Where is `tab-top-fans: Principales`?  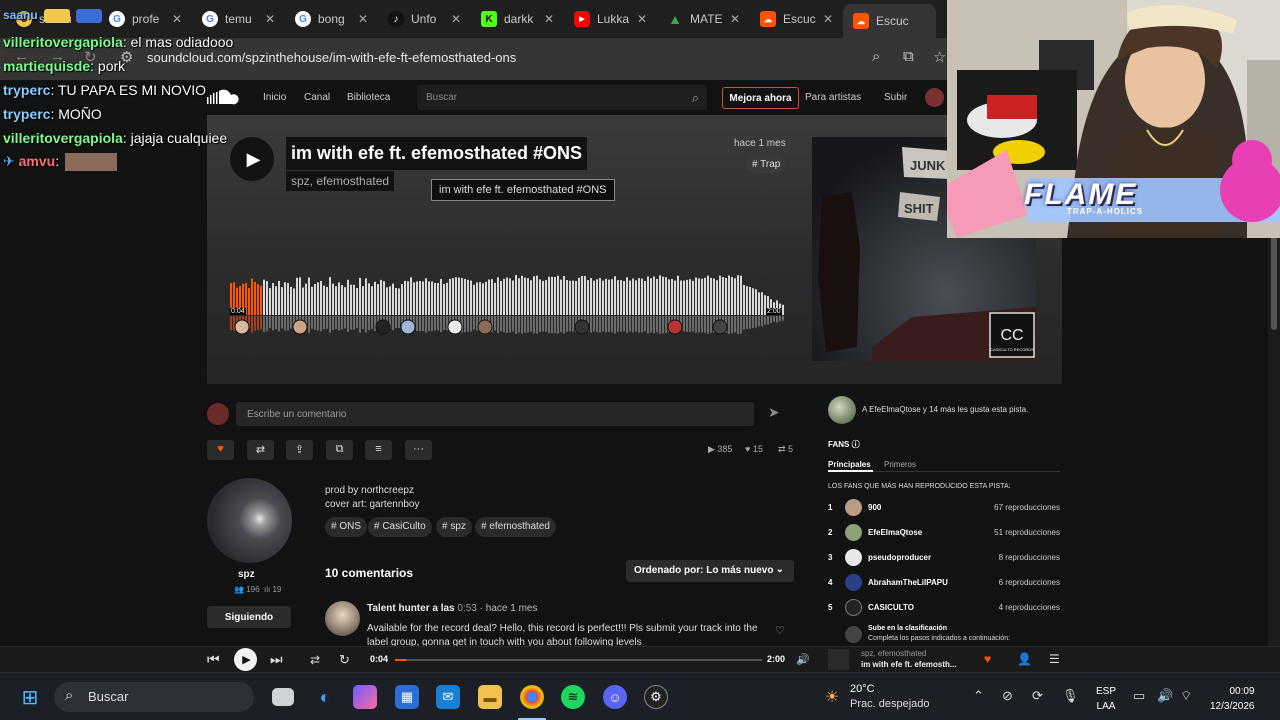
tab-top-fans: Principales is located at coordinates (849, 464).